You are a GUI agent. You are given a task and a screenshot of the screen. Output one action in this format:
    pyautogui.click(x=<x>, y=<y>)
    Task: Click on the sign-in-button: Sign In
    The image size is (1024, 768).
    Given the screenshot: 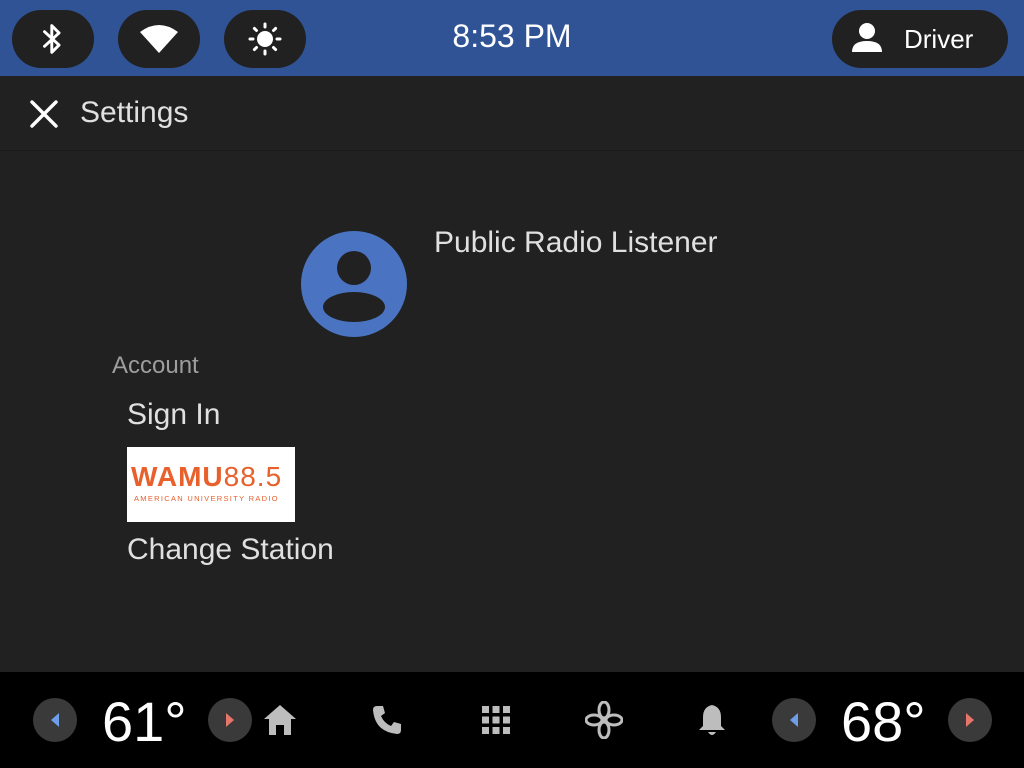 What is the action you would take?
    pyautogui.click(x=173, y=415)
    